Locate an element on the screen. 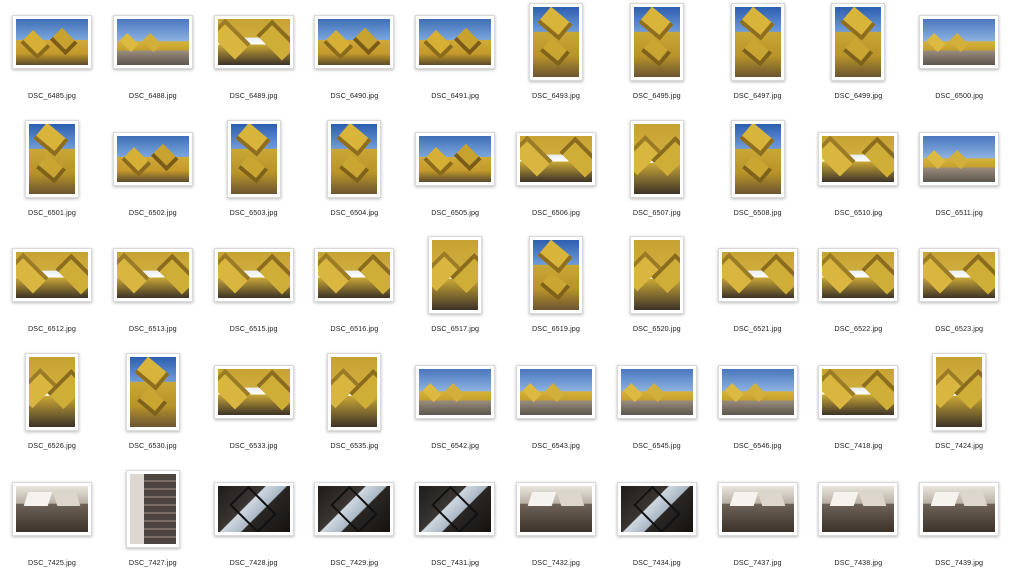  thumbnail-item: DSC_6530.jpg is located at coordinates (153, 410).